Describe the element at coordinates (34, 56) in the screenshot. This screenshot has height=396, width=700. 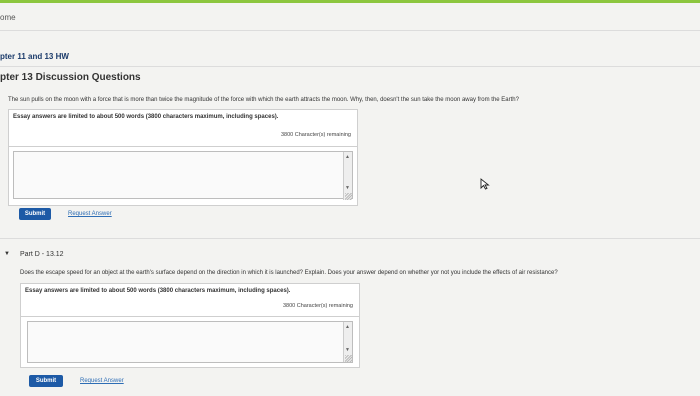
I see `breadcrumb: pter 11 and 13 HW` at that location.